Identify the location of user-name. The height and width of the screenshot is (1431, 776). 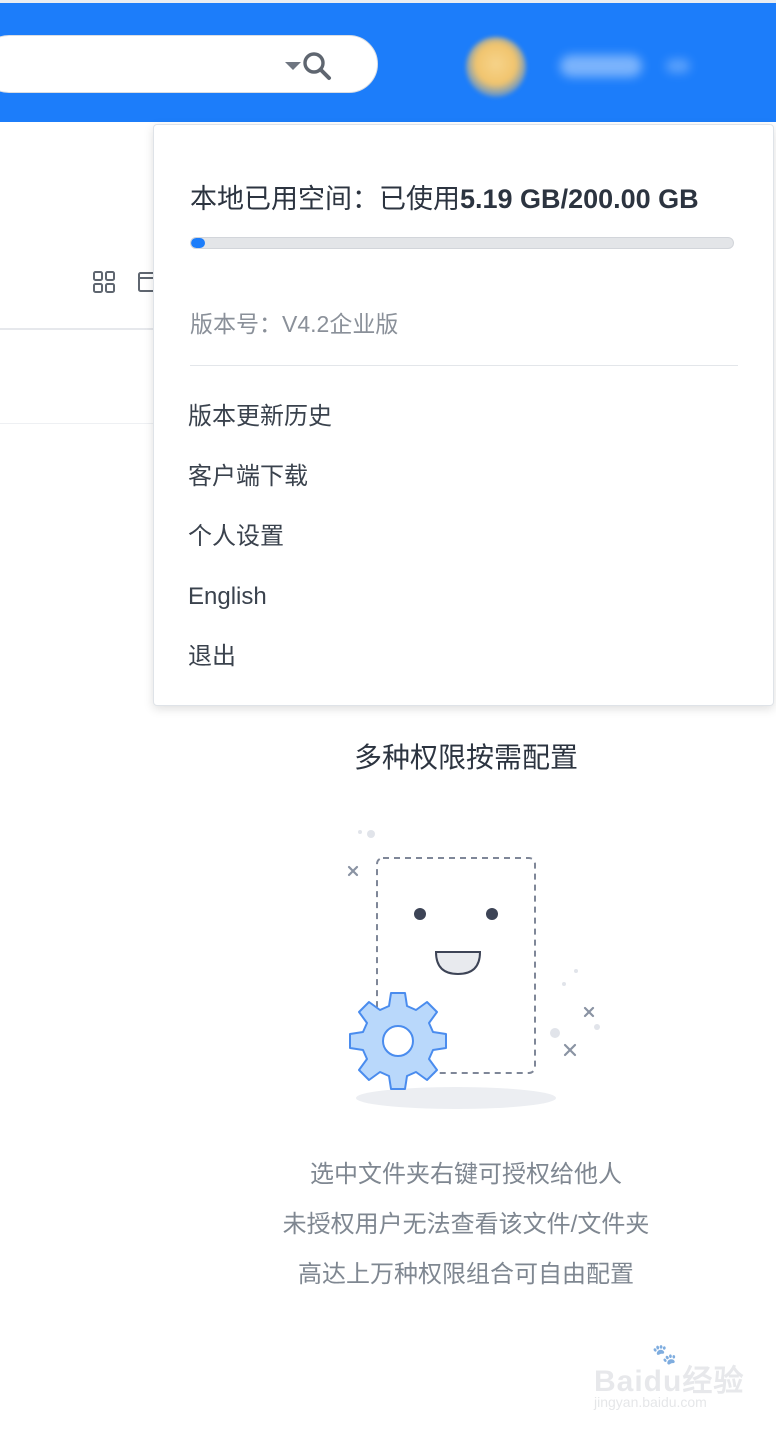
(601, 66).